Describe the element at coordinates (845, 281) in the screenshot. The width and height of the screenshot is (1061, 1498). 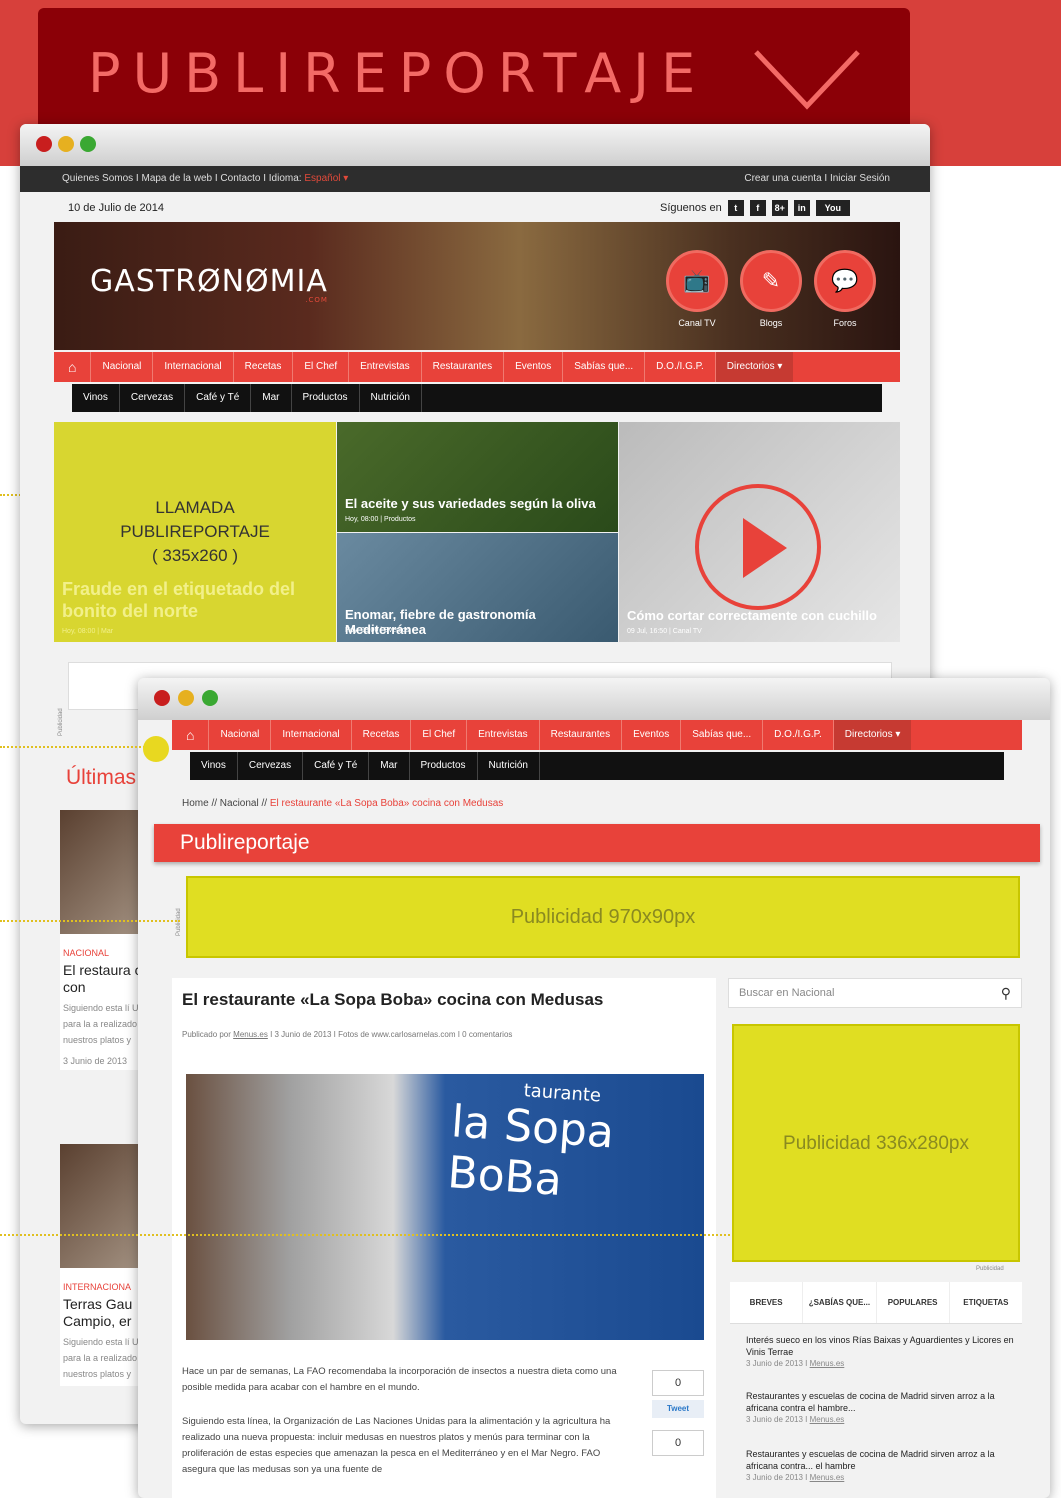
I see `chat-icon: 💬` at that location.